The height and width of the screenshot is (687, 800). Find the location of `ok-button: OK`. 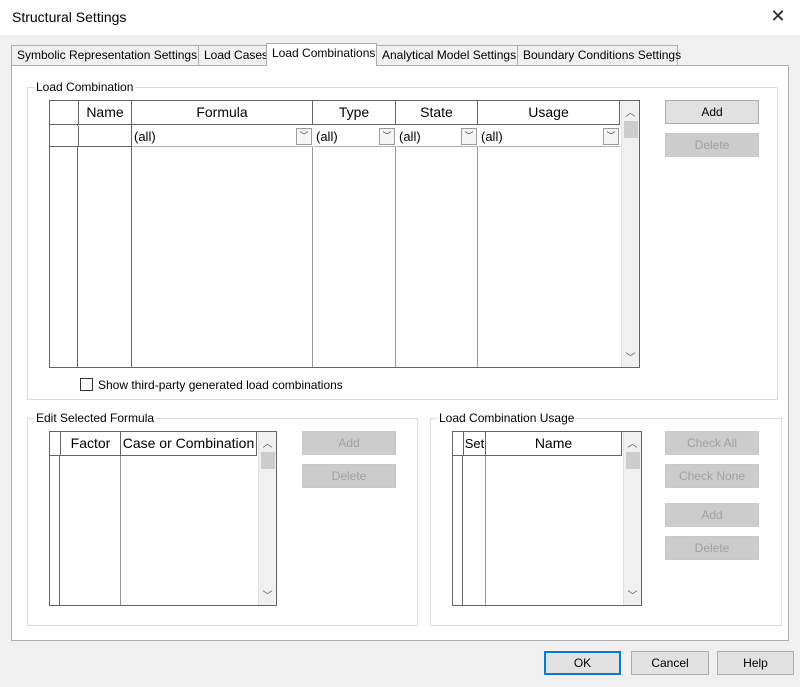

ok-button: OK is located at coordinates (582, 663).